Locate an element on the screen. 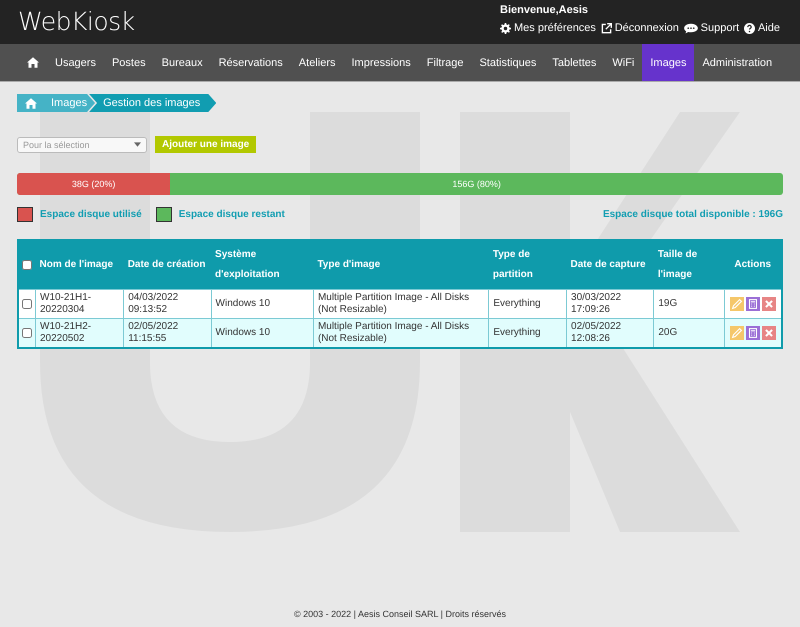 This screenshot has height=627, width=800. column-header: Taille de l'image is located at coordinates (689, 265).